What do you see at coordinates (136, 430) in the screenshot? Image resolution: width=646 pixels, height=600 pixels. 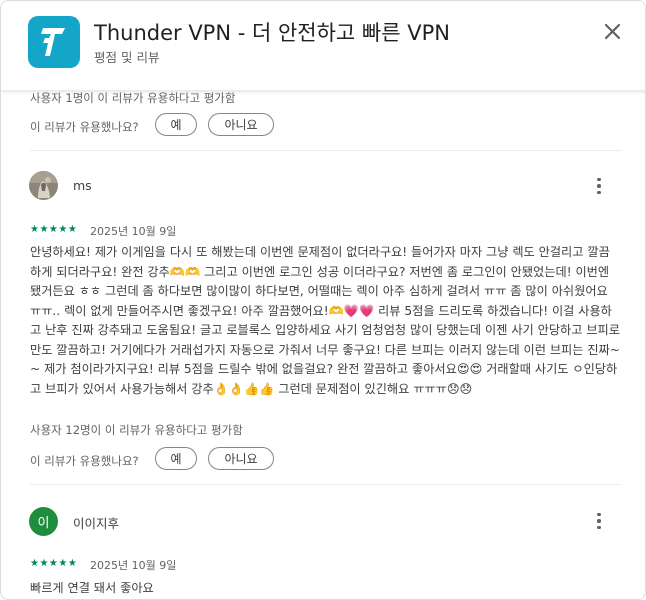 I see `helpful-count: 사용자 12명이 이 리뷰가 유용하다고 평가함` at bounding box center [136, 430].